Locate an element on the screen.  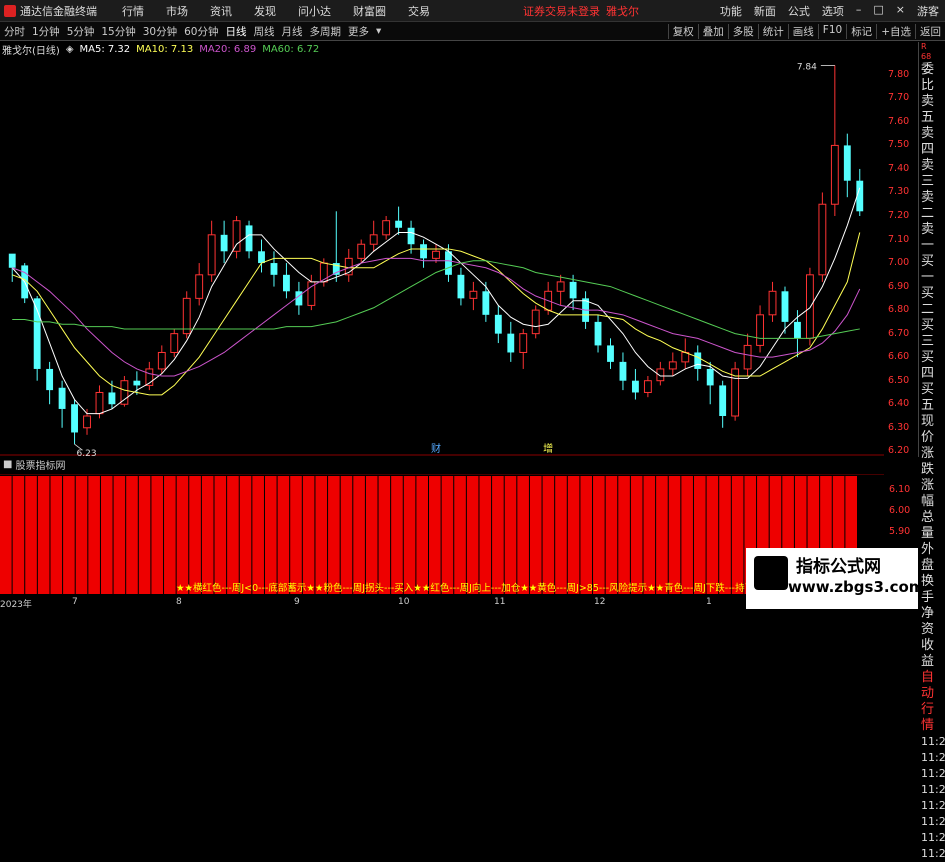
guest-label: 游客 is located at coordinates (928, 11).